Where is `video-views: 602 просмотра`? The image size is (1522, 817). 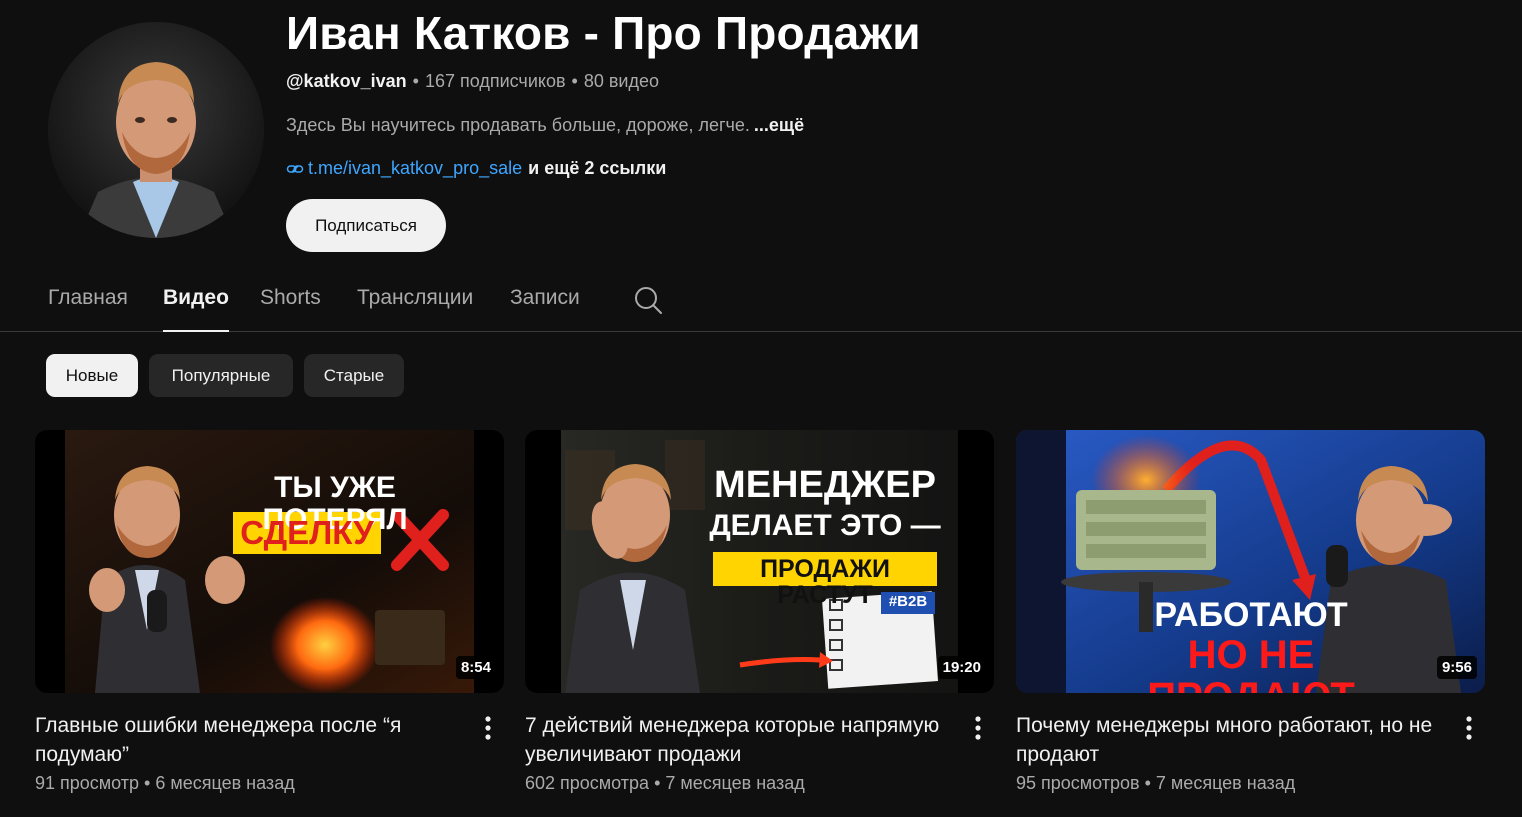 video-views: 602 просмотра is located at coordinates (587, 783).